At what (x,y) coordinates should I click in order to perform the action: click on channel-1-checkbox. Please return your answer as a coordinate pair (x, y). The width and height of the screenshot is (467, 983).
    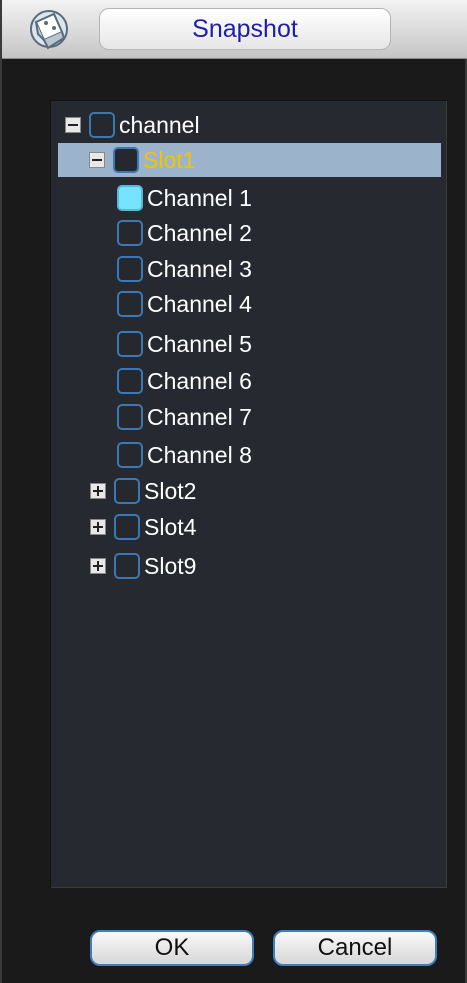
    Looking at the image, I should click on (130, 198).